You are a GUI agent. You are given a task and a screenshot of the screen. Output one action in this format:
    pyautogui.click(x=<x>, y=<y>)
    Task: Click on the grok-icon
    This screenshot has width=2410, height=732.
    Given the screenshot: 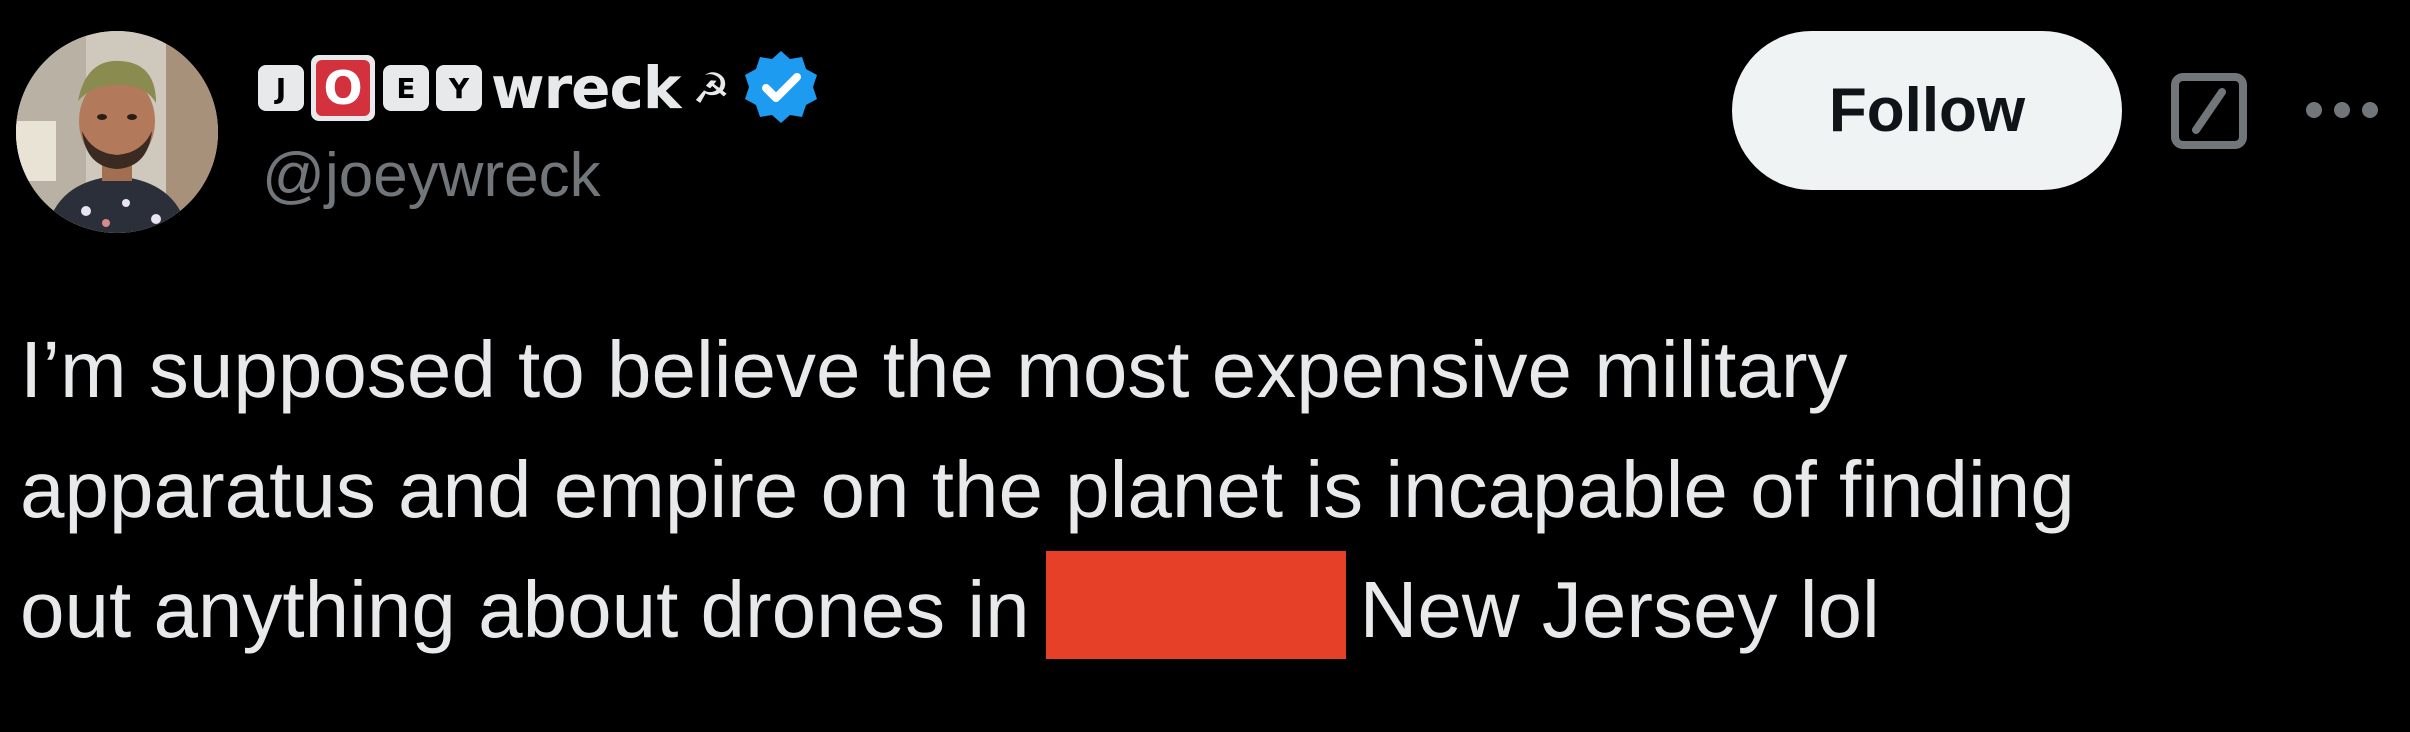 What is the action you would take?
    pyautogui.click(x=2209, y=111)
    